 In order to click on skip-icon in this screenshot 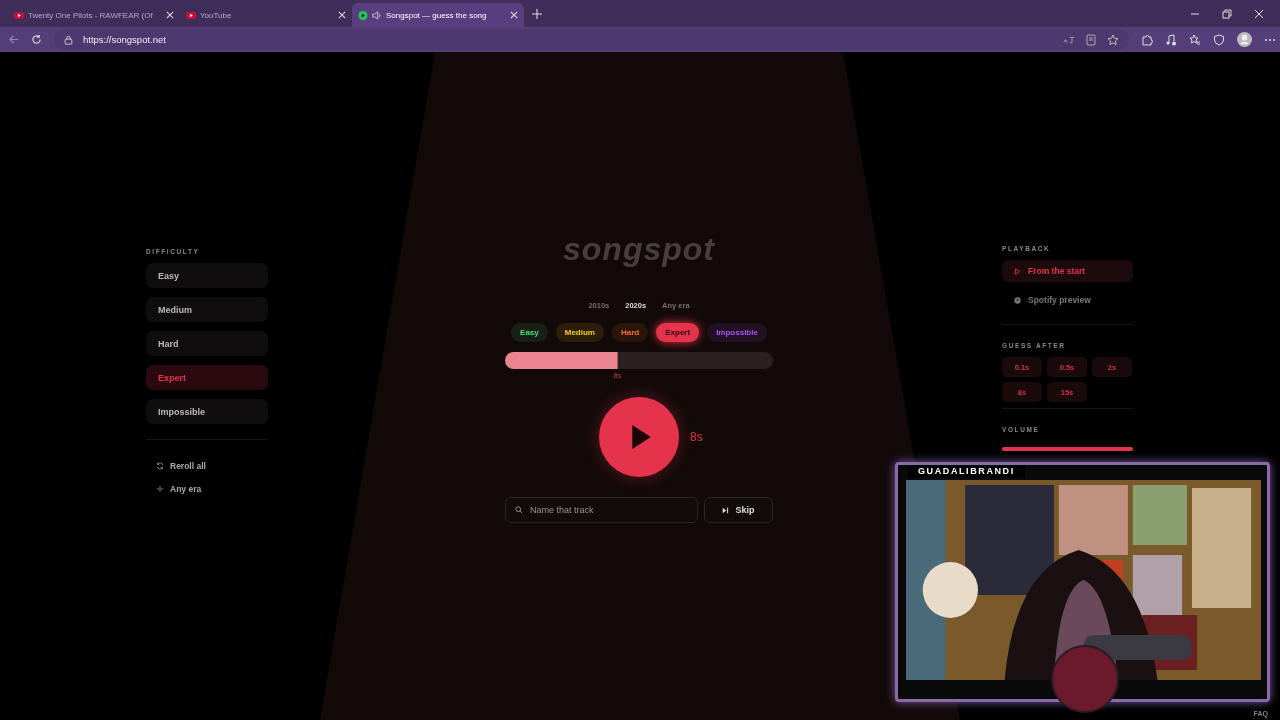, I will do `click(726, 510)`.